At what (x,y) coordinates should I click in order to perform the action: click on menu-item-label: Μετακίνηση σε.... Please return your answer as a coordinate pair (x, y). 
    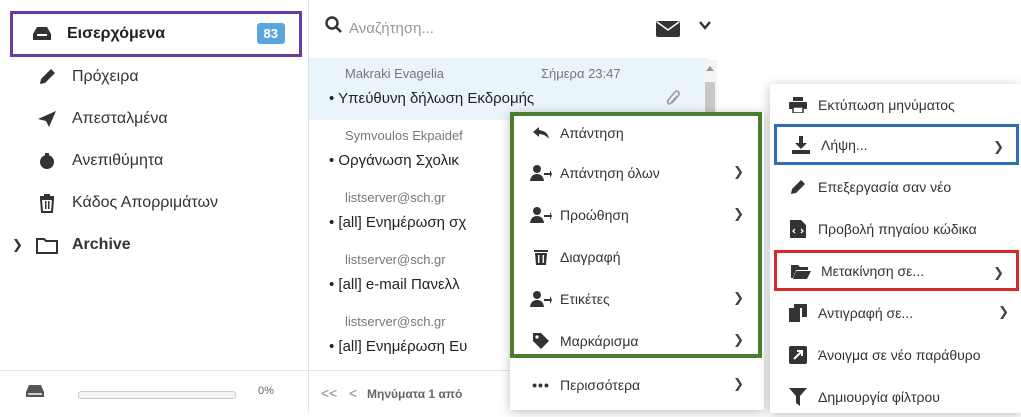
    Looking at the image, I should click on (873, 270).